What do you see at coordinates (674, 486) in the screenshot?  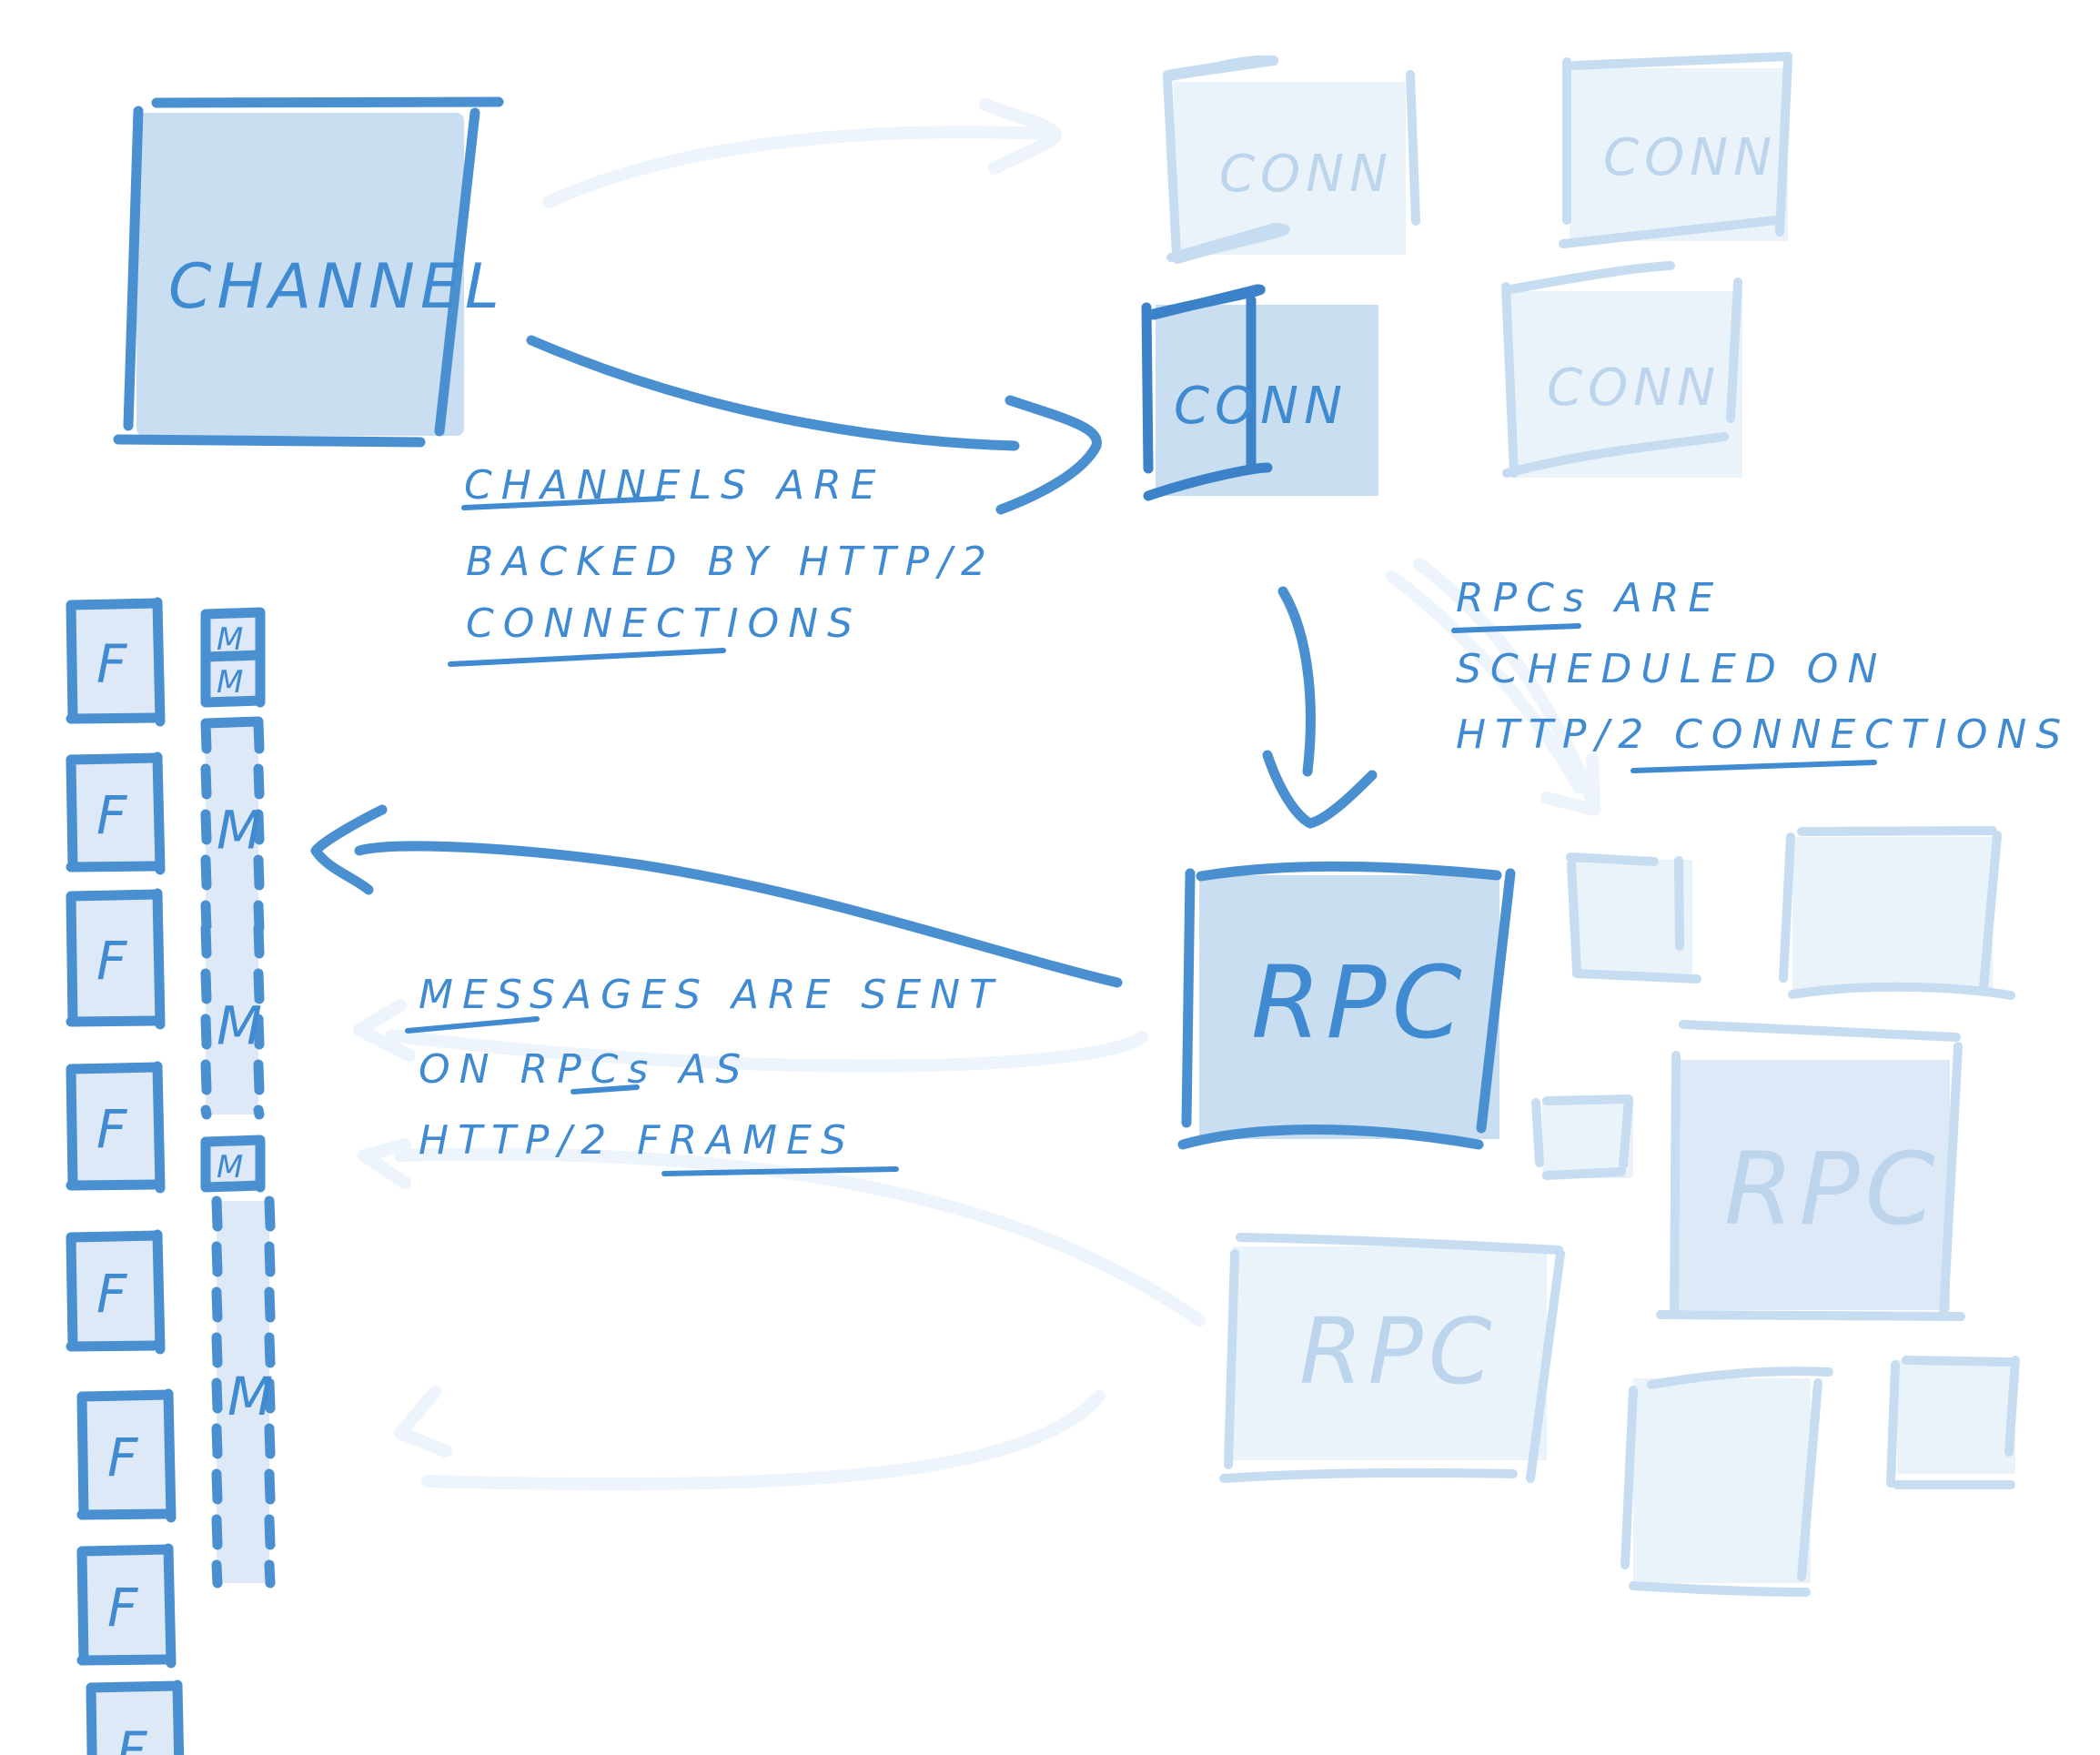 I see `note-channels-line-1: CHANNELS ARE` at bounding box center [674, 486].